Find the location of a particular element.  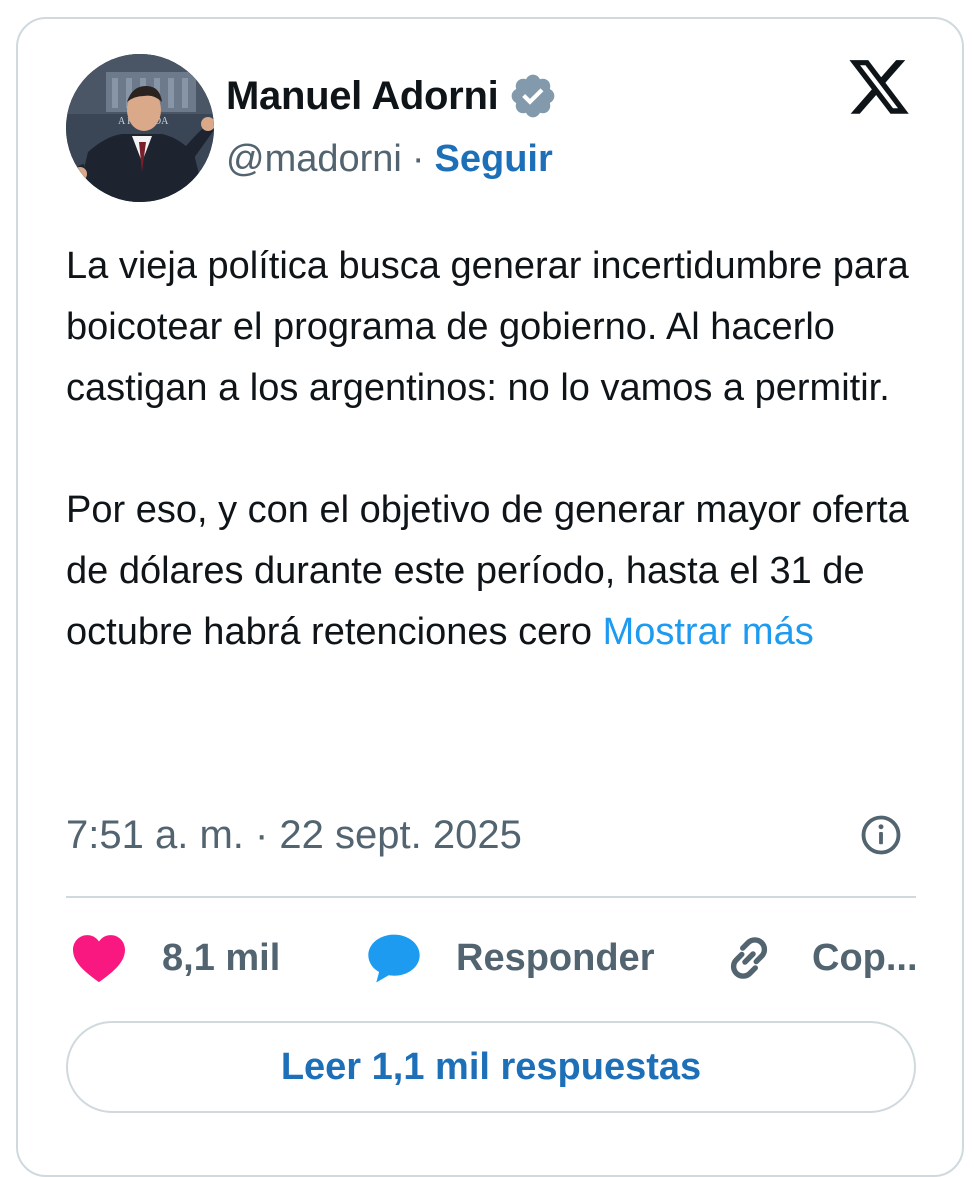

follow-button: Seguir is located at coordinates (494, 159).